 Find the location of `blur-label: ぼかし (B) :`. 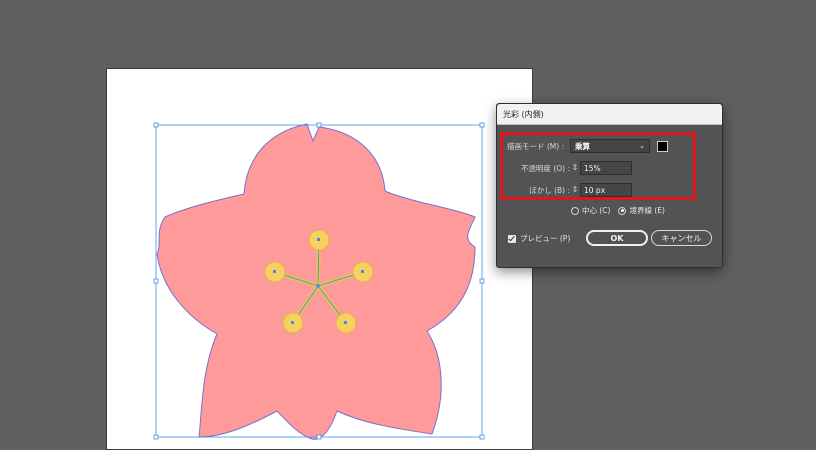

blur-label: ぼかし (B) : is located at coordinates (549, 190).